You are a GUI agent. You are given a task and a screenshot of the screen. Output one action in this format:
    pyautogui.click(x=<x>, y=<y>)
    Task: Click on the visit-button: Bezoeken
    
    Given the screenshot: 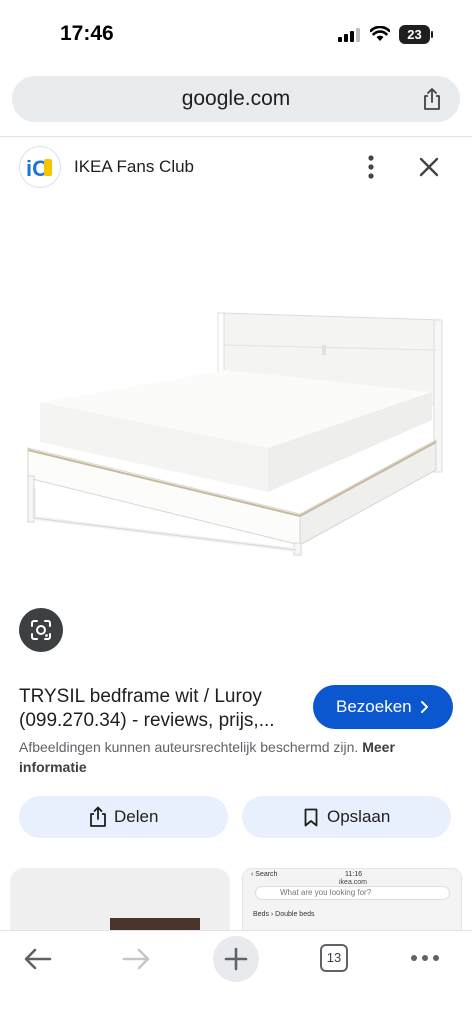 What is the action you would take?
    pyautogui.click(x=383, y=707)
    